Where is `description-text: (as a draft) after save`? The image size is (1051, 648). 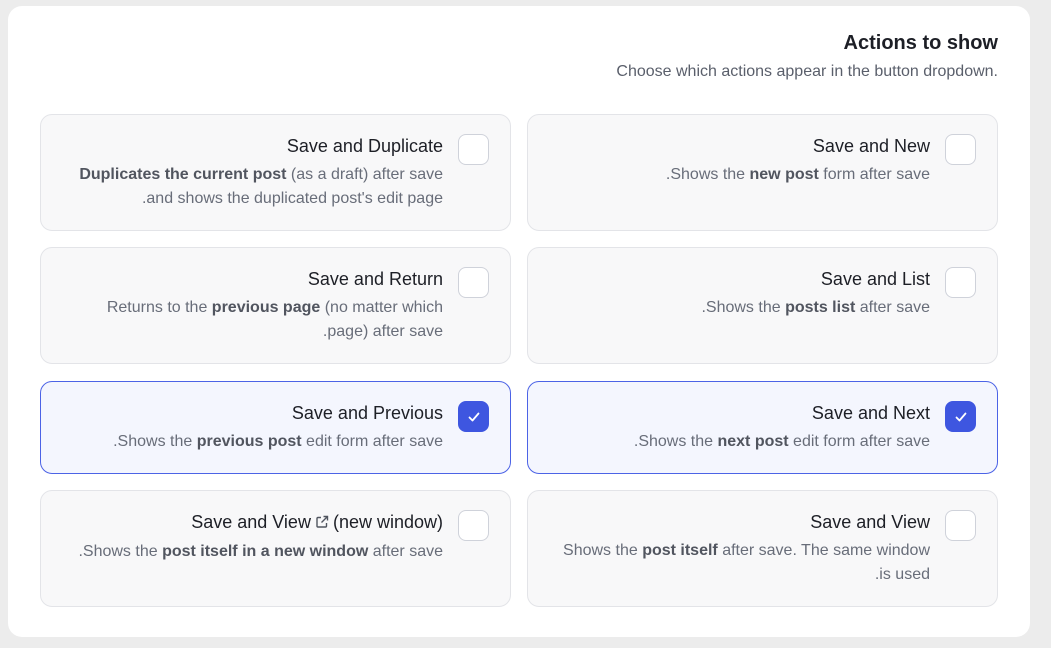 description-text: (as a draft) after save is located at coordinates (364, 174).